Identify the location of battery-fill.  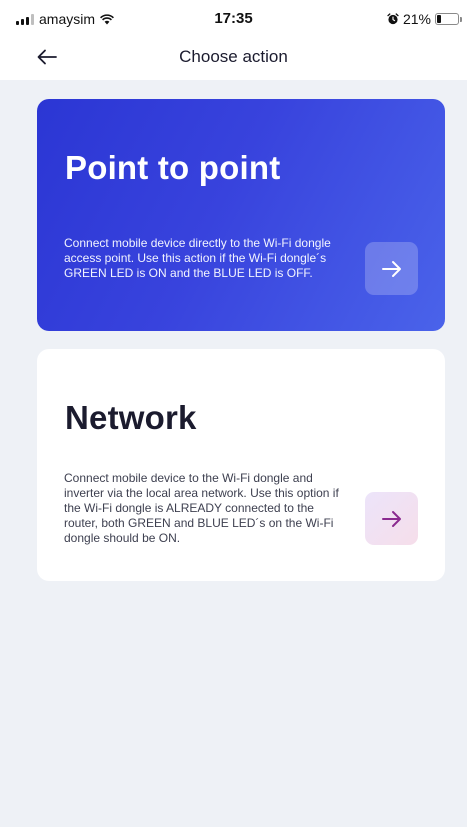
(439, 19).